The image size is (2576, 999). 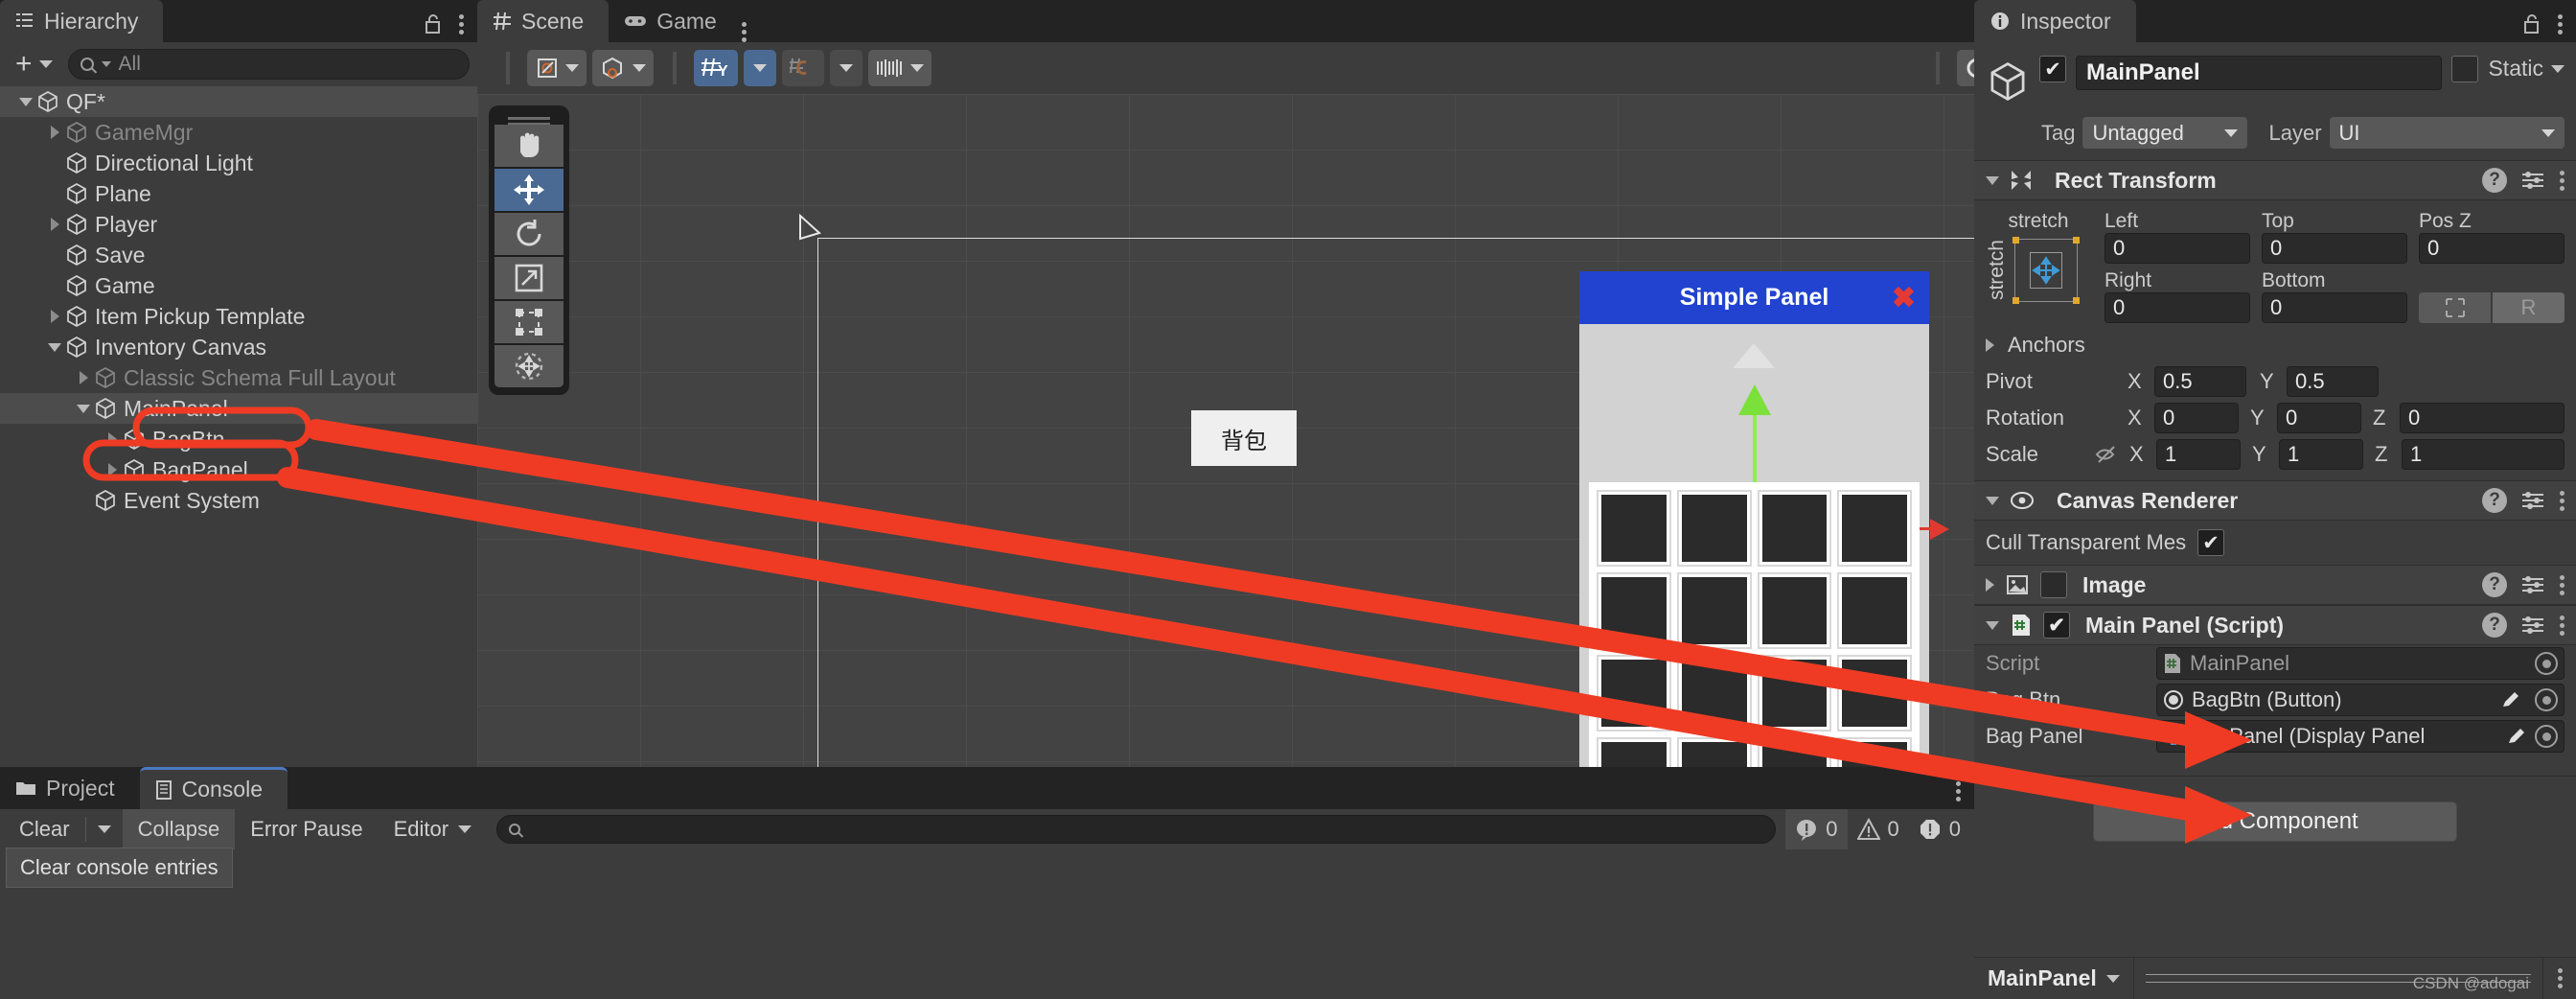 What do you see at coordinates (2196, 418) in the screenshot?
I see `rotation-x-field: 0` at bounding box center [2196, 418].